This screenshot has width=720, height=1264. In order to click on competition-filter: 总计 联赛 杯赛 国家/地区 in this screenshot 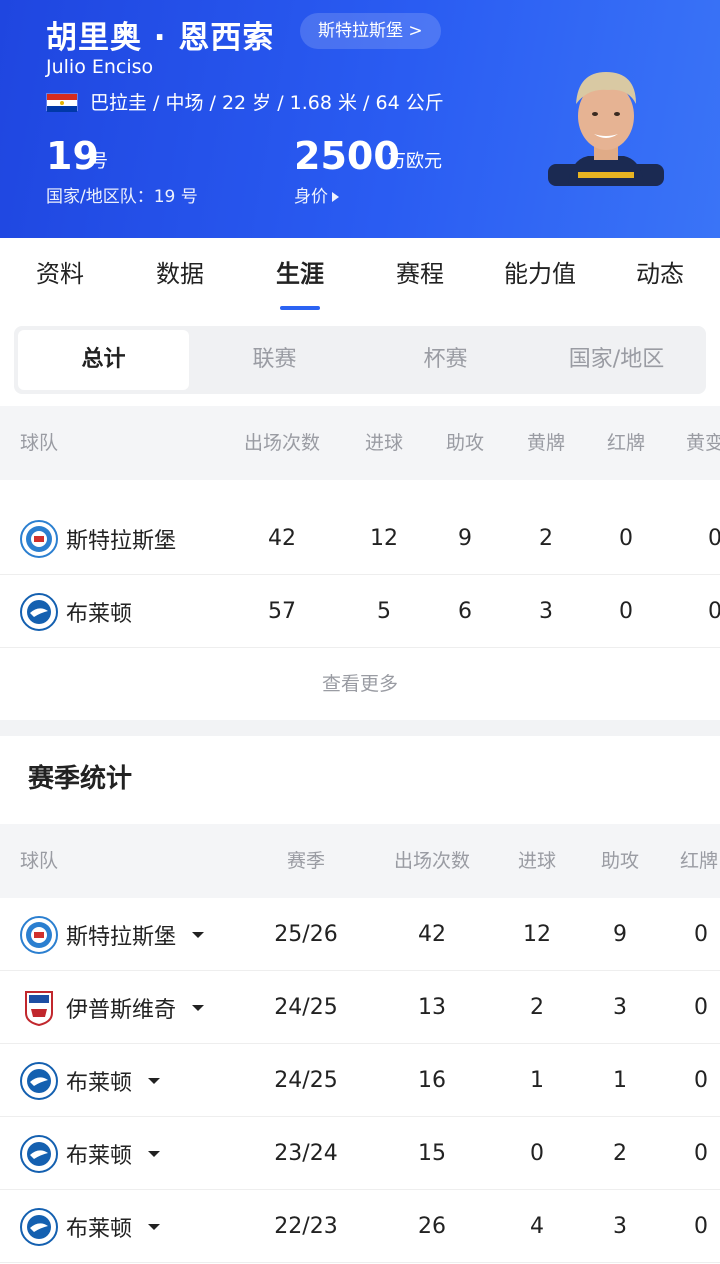, I will do `click(360, 360)`.